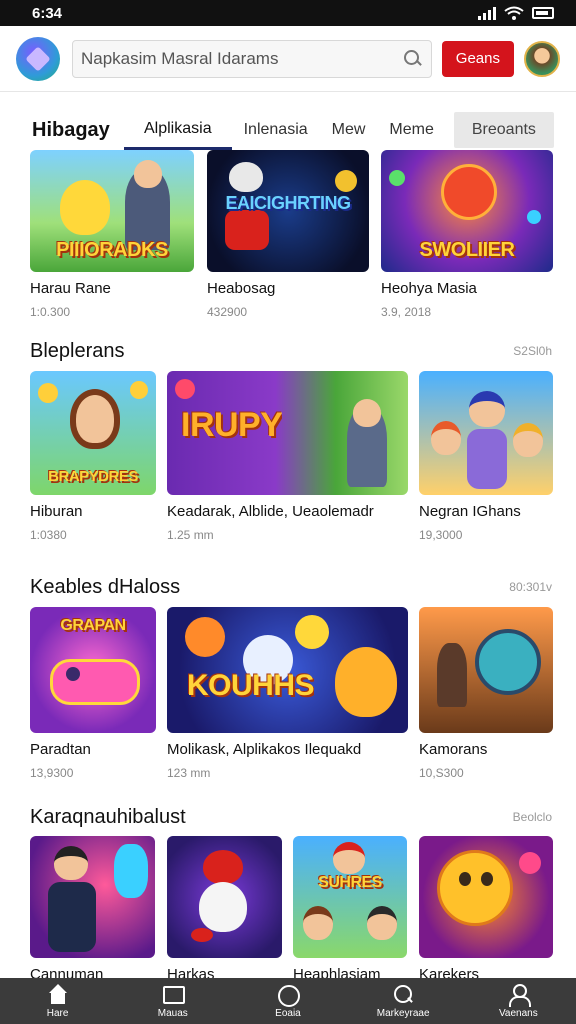 The image size is (576, 1024). What do you see at coordinates (467, 250) in the screenshot?
I see `thumbnail-title: SWOLIIER` at bounding box center [467, 250].